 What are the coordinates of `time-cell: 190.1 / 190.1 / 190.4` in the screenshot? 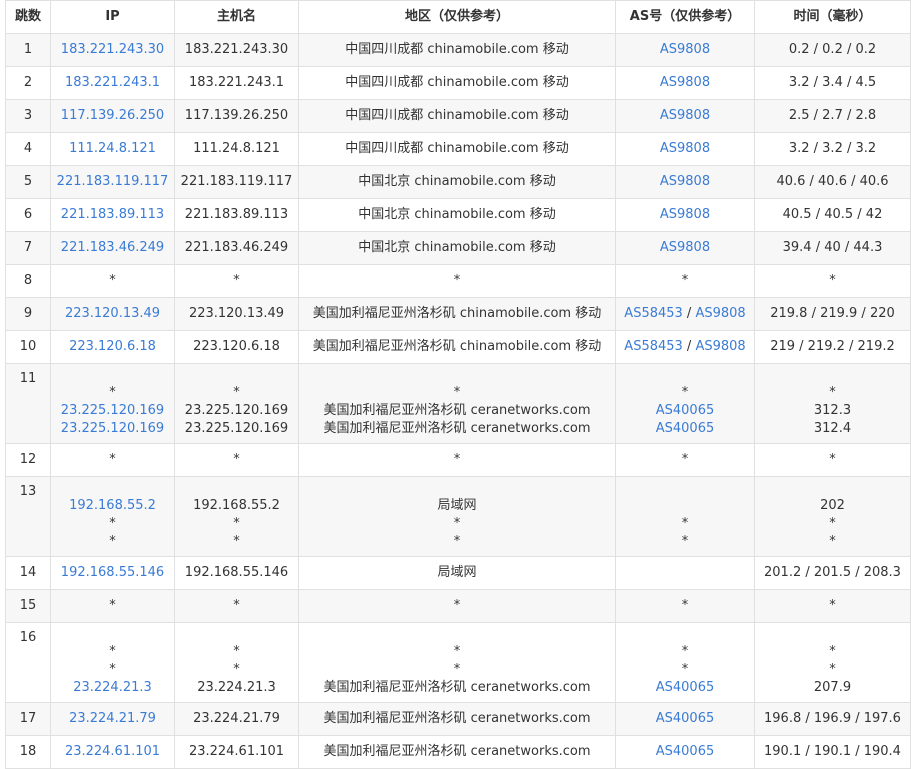 It's located at (832, 752).